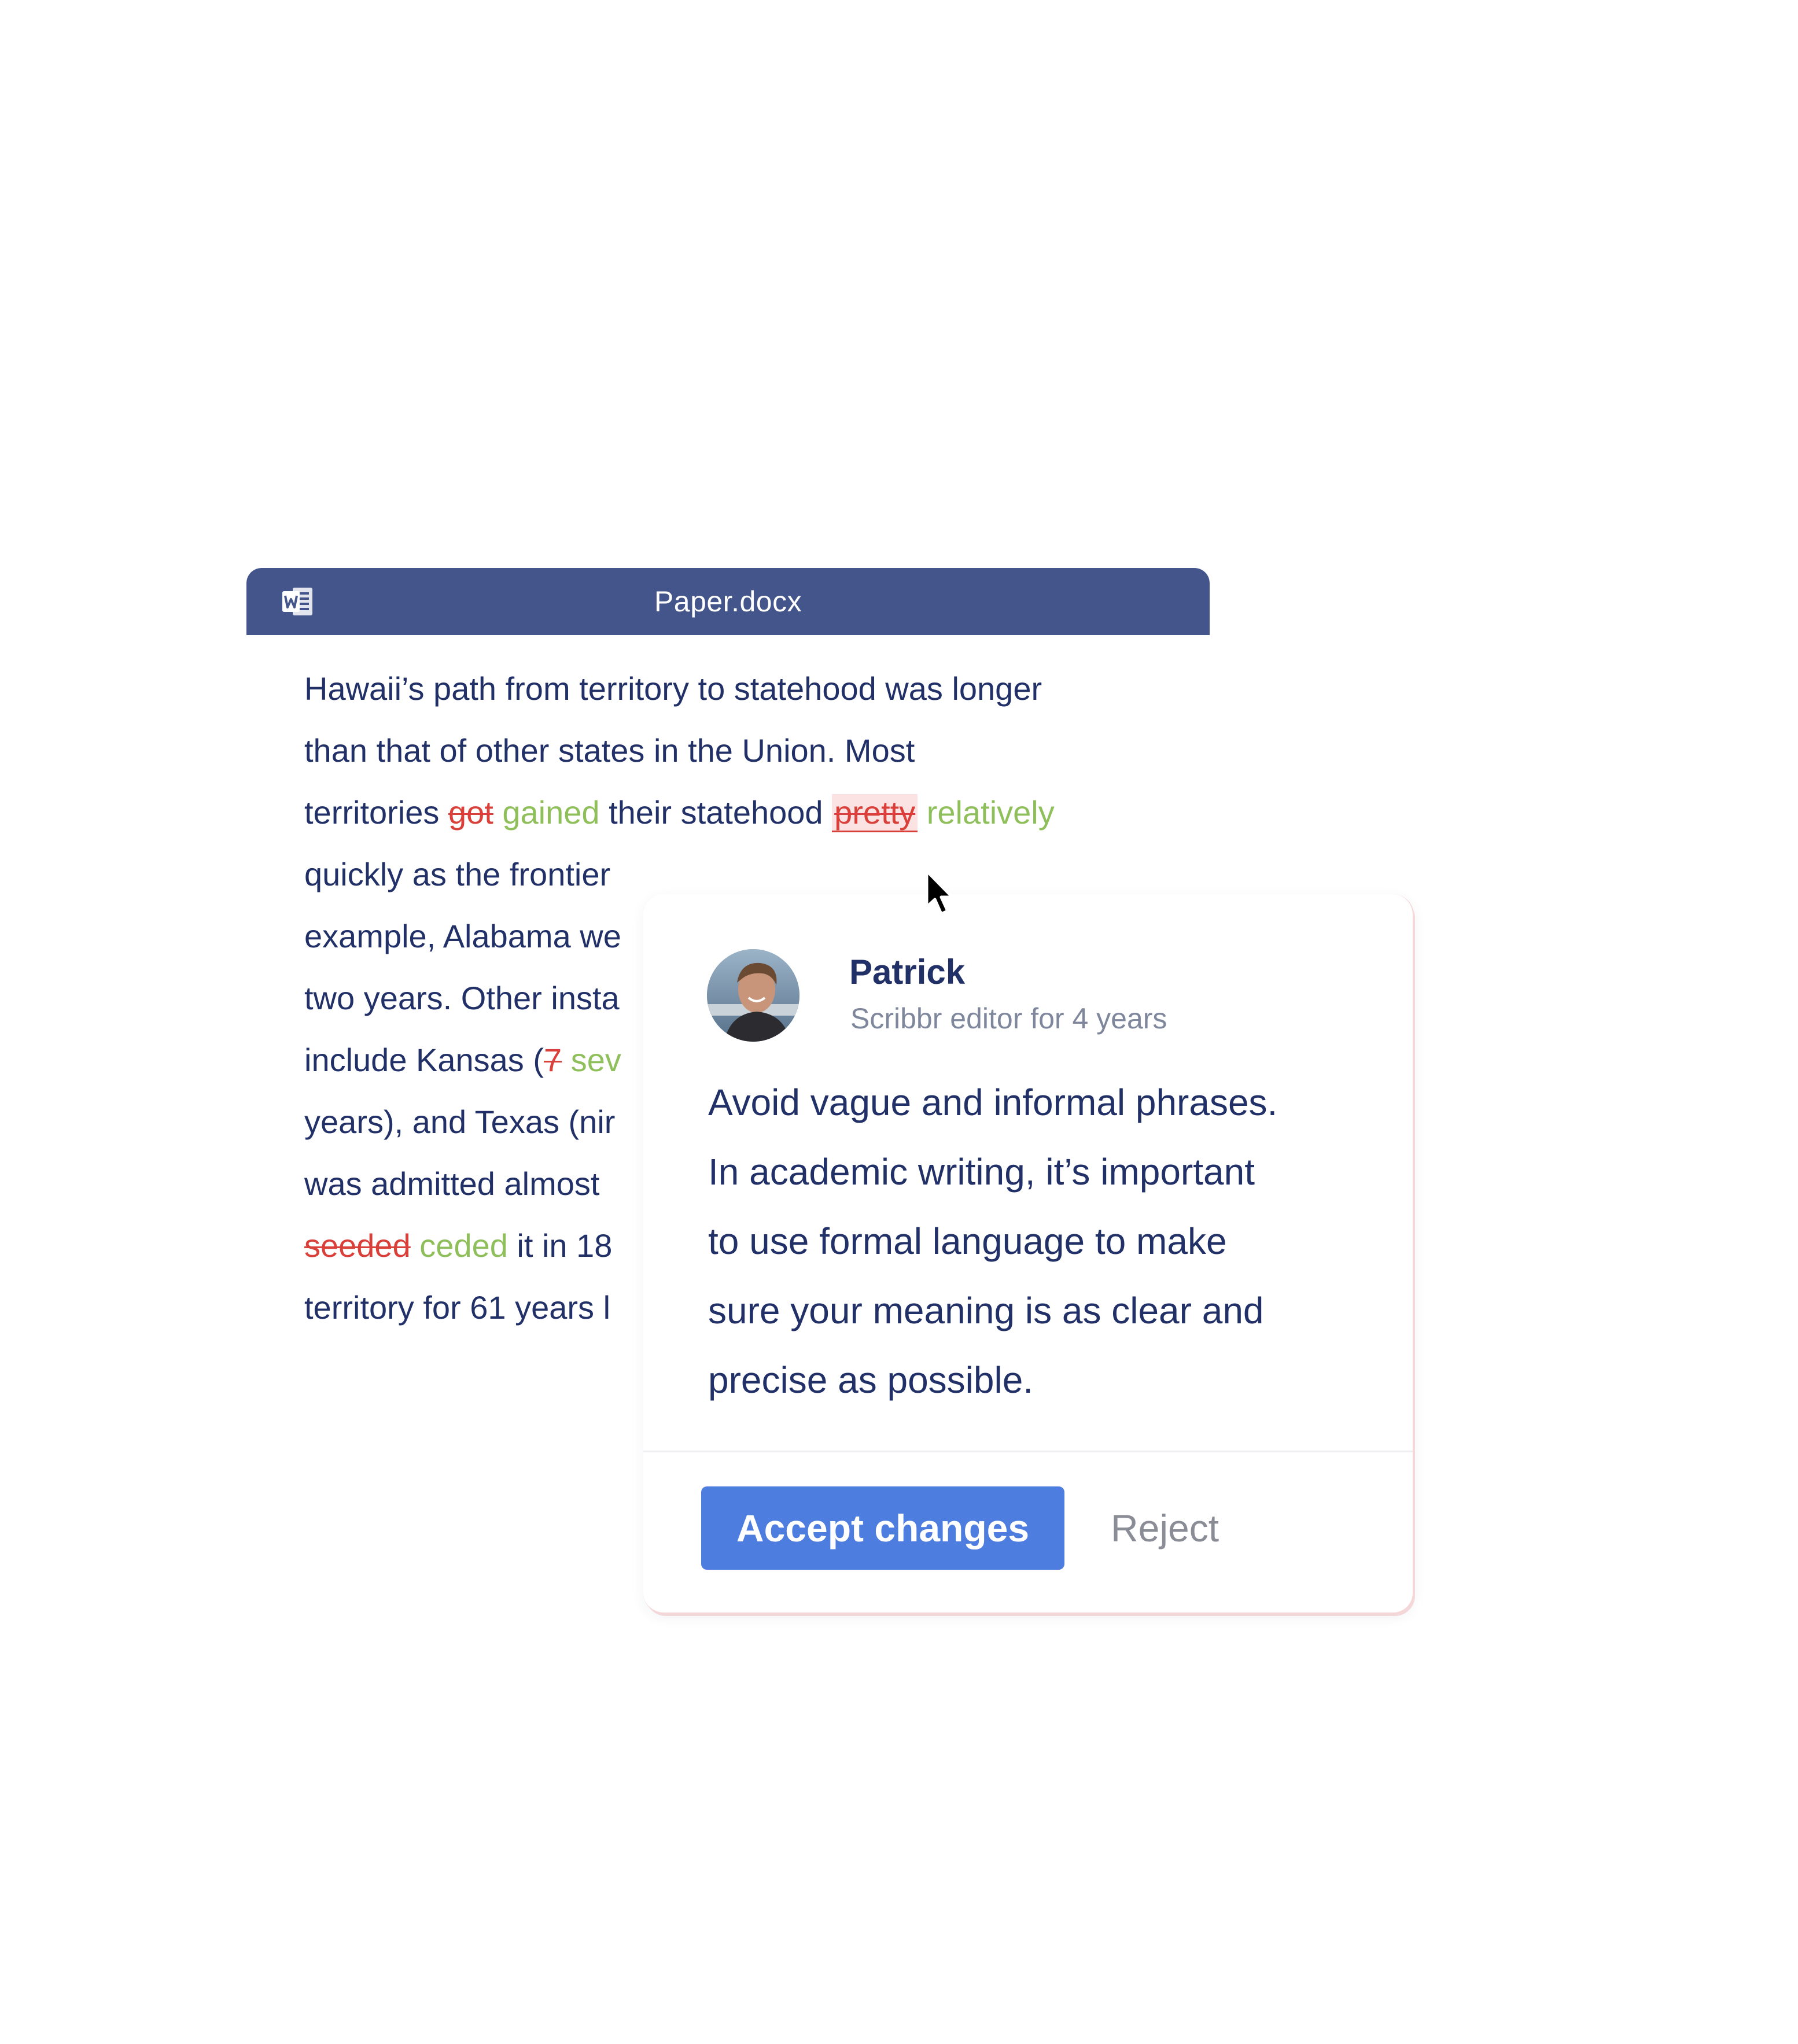  Describe the element at coordinates (424, 1060) in the screenshot. I see `document-text: include Kansas (` at that location.